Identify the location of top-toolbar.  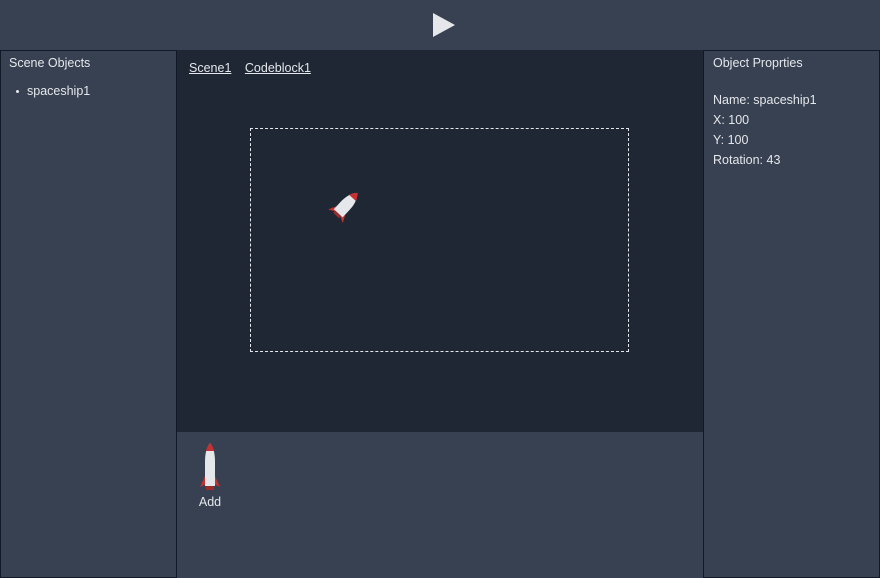
(440, 25).